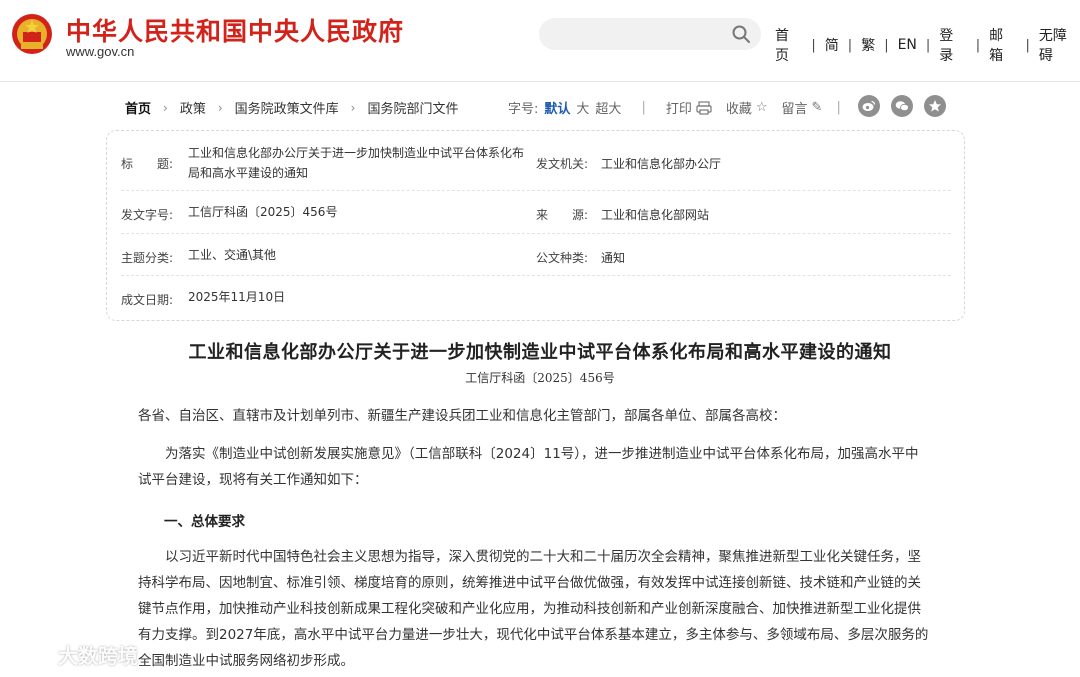 The image size is (1080, 677). What do you see at coordinates (356, 163) in the screenshot?
I see `info-title-value: 工业和信息化部办公厅关于进一步加快制造业中试平台体系化布 局和高水平建设的通知` at bounding box center [356, 163].